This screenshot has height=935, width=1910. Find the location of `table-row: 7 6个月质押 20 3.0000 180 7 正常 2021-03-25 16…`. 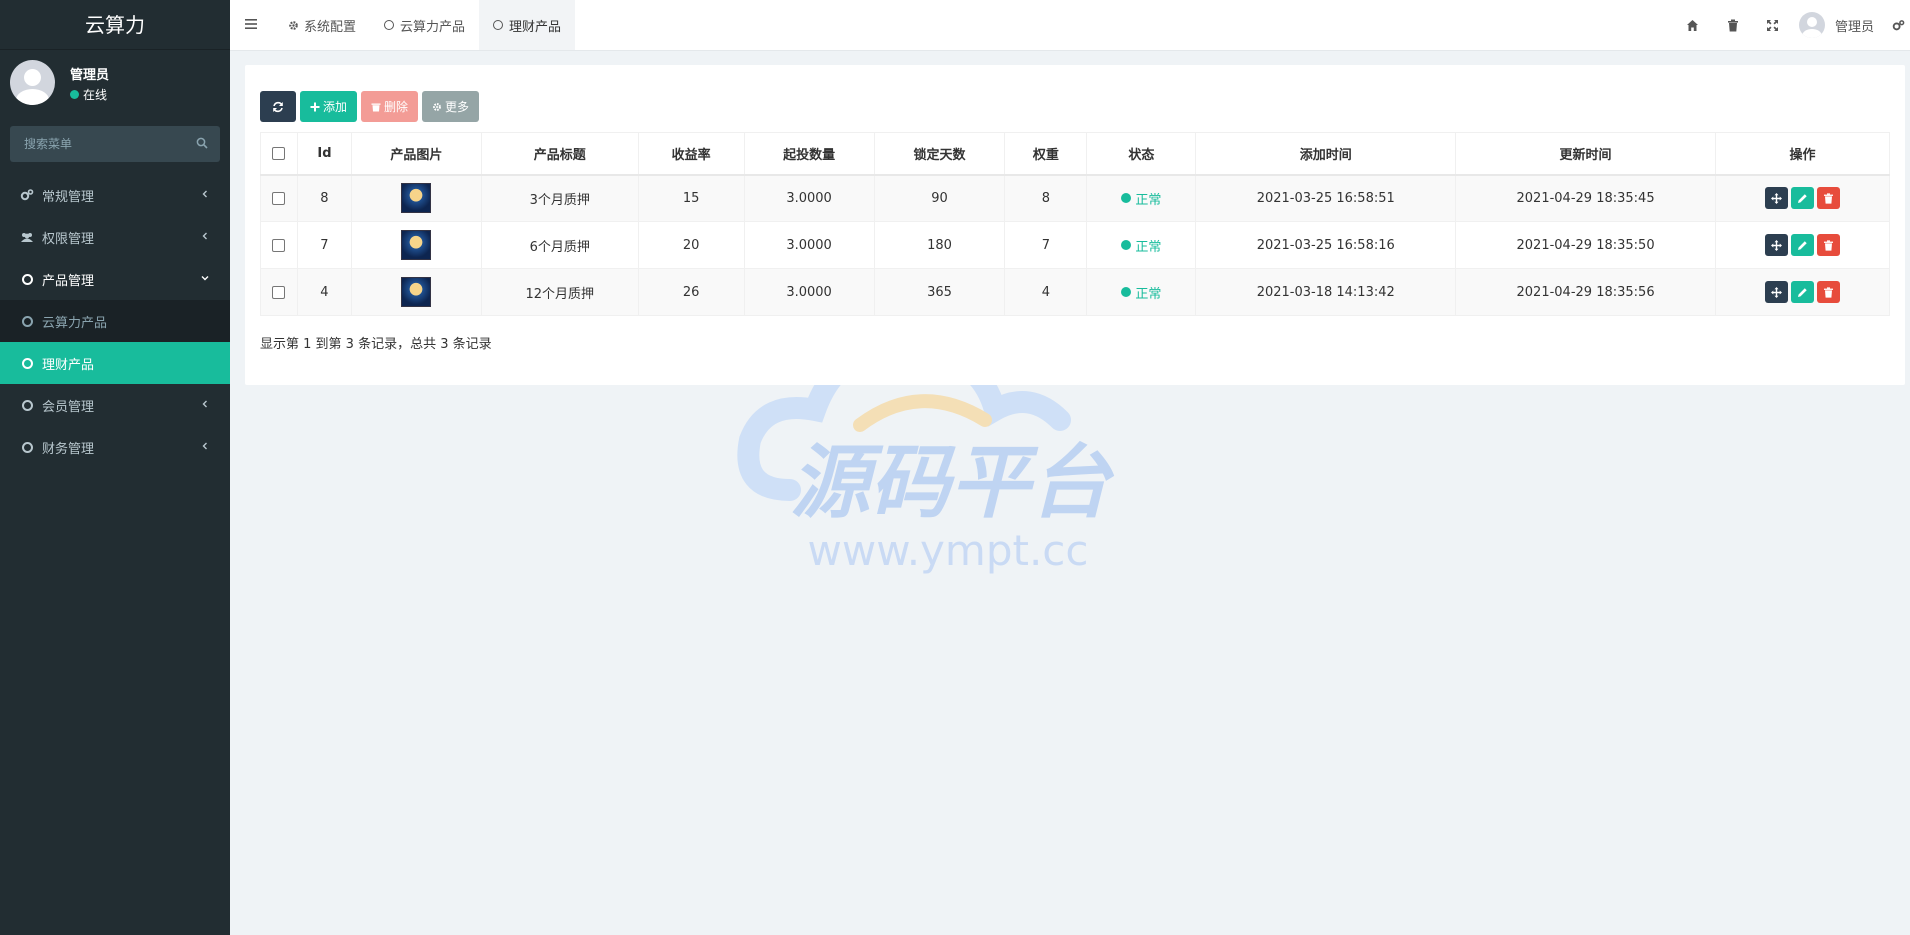

table-row: 7 6个月质押 20 3.0000 180 7 正常 2021-03-25 16… is located at coordinates (1075, 245).